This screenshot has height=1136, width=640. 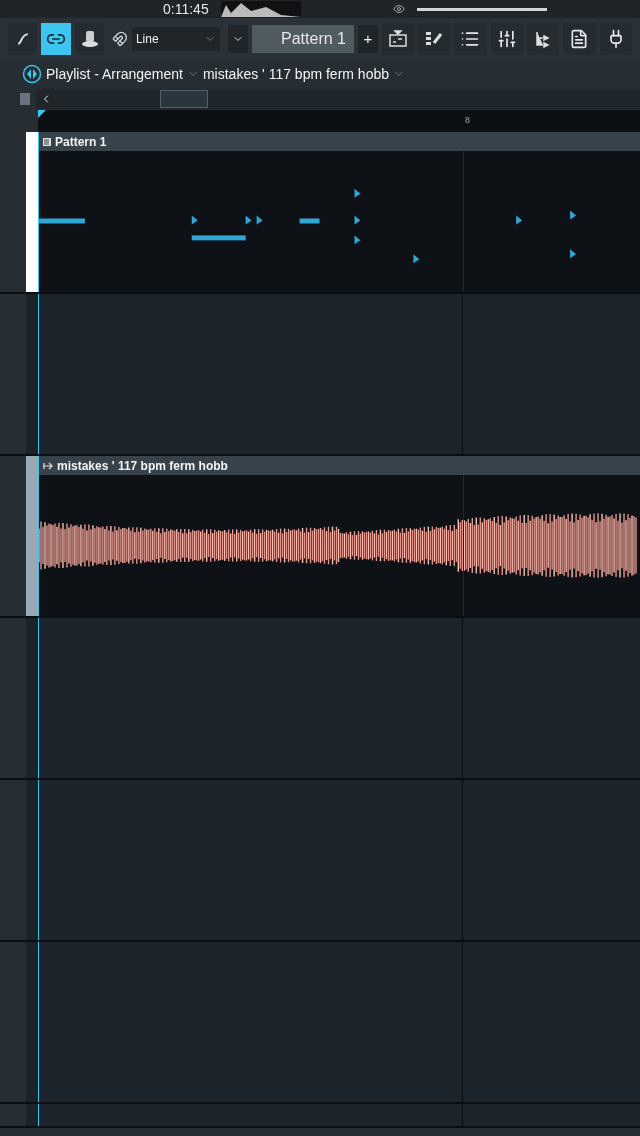 I want to click on snap-dropdown: Line, so click(x=176, y=39).